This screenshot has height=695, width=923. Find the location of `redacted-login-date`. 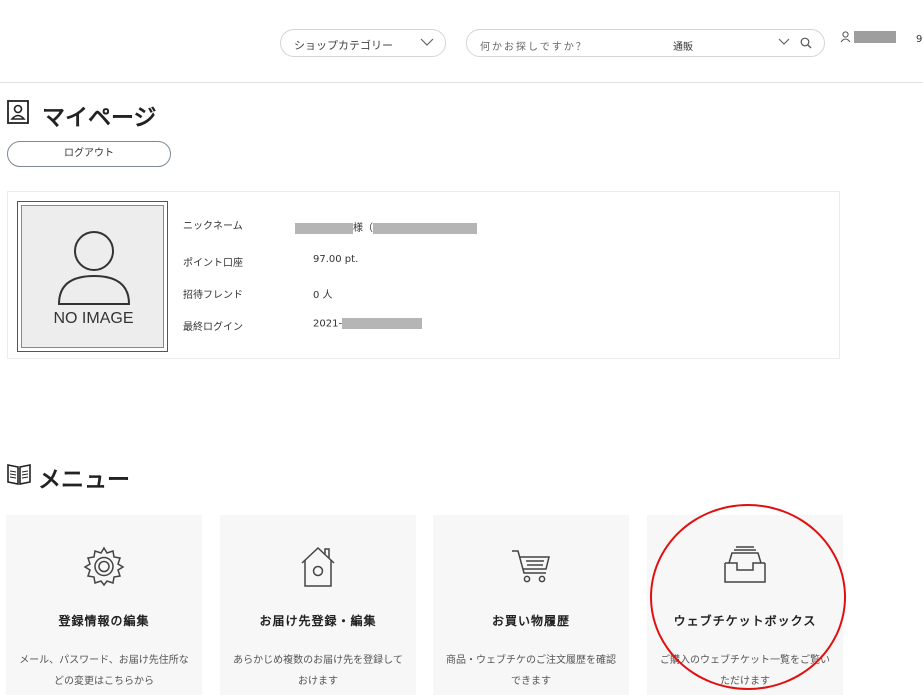

redacted-login-date is located at coordinates (382, 323).